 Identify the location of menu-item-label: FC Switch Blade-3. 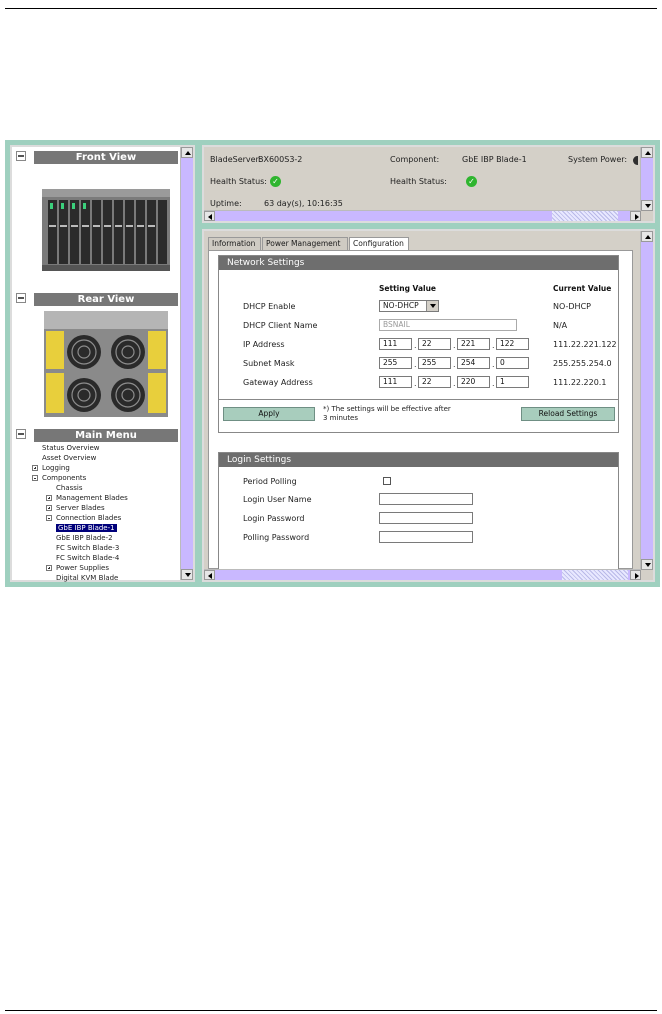
(88, 548).